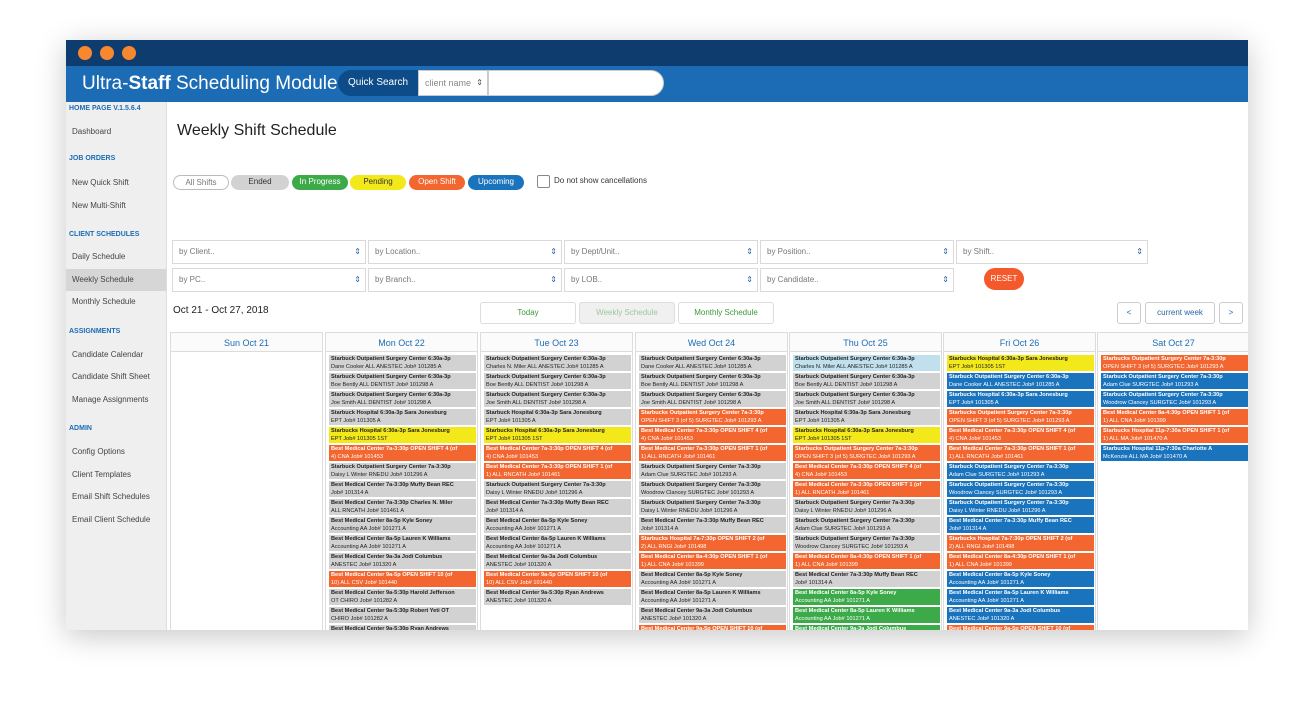 This screenshot has height=722, width=1314. What do you see at coordinates (116, 400) in the screenshot?
I see `sidebar-item-manage-assignments: Manage Assignments` at bounding box center [116, 400].